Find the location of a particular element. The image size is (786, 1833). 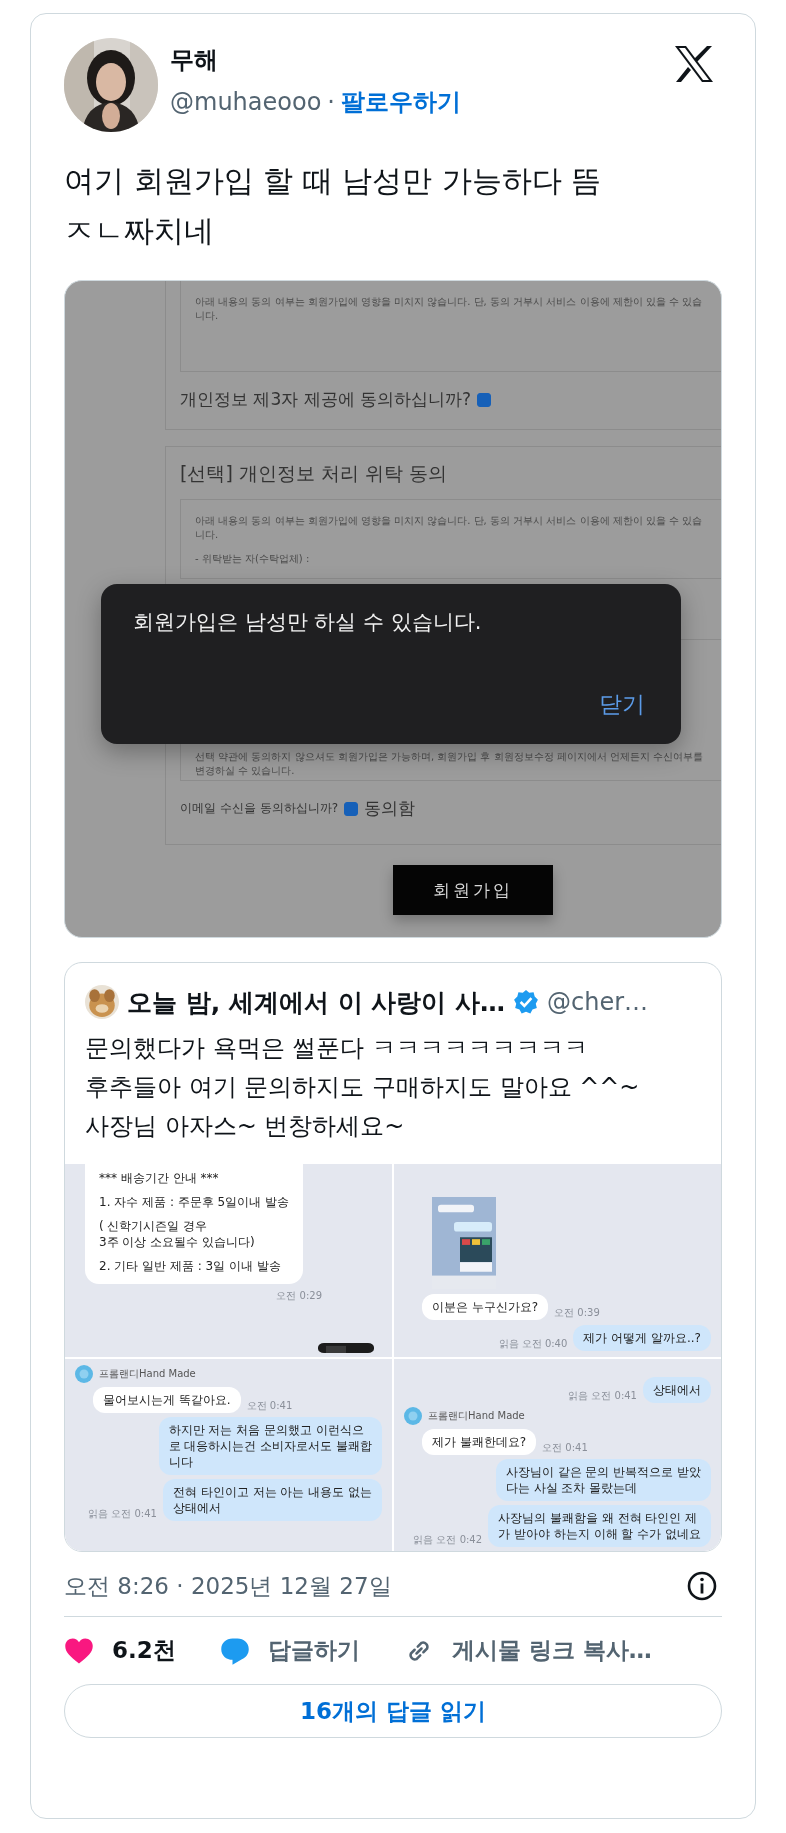

follow-link: 팔로우하기 is located at coordinates (400, 102).